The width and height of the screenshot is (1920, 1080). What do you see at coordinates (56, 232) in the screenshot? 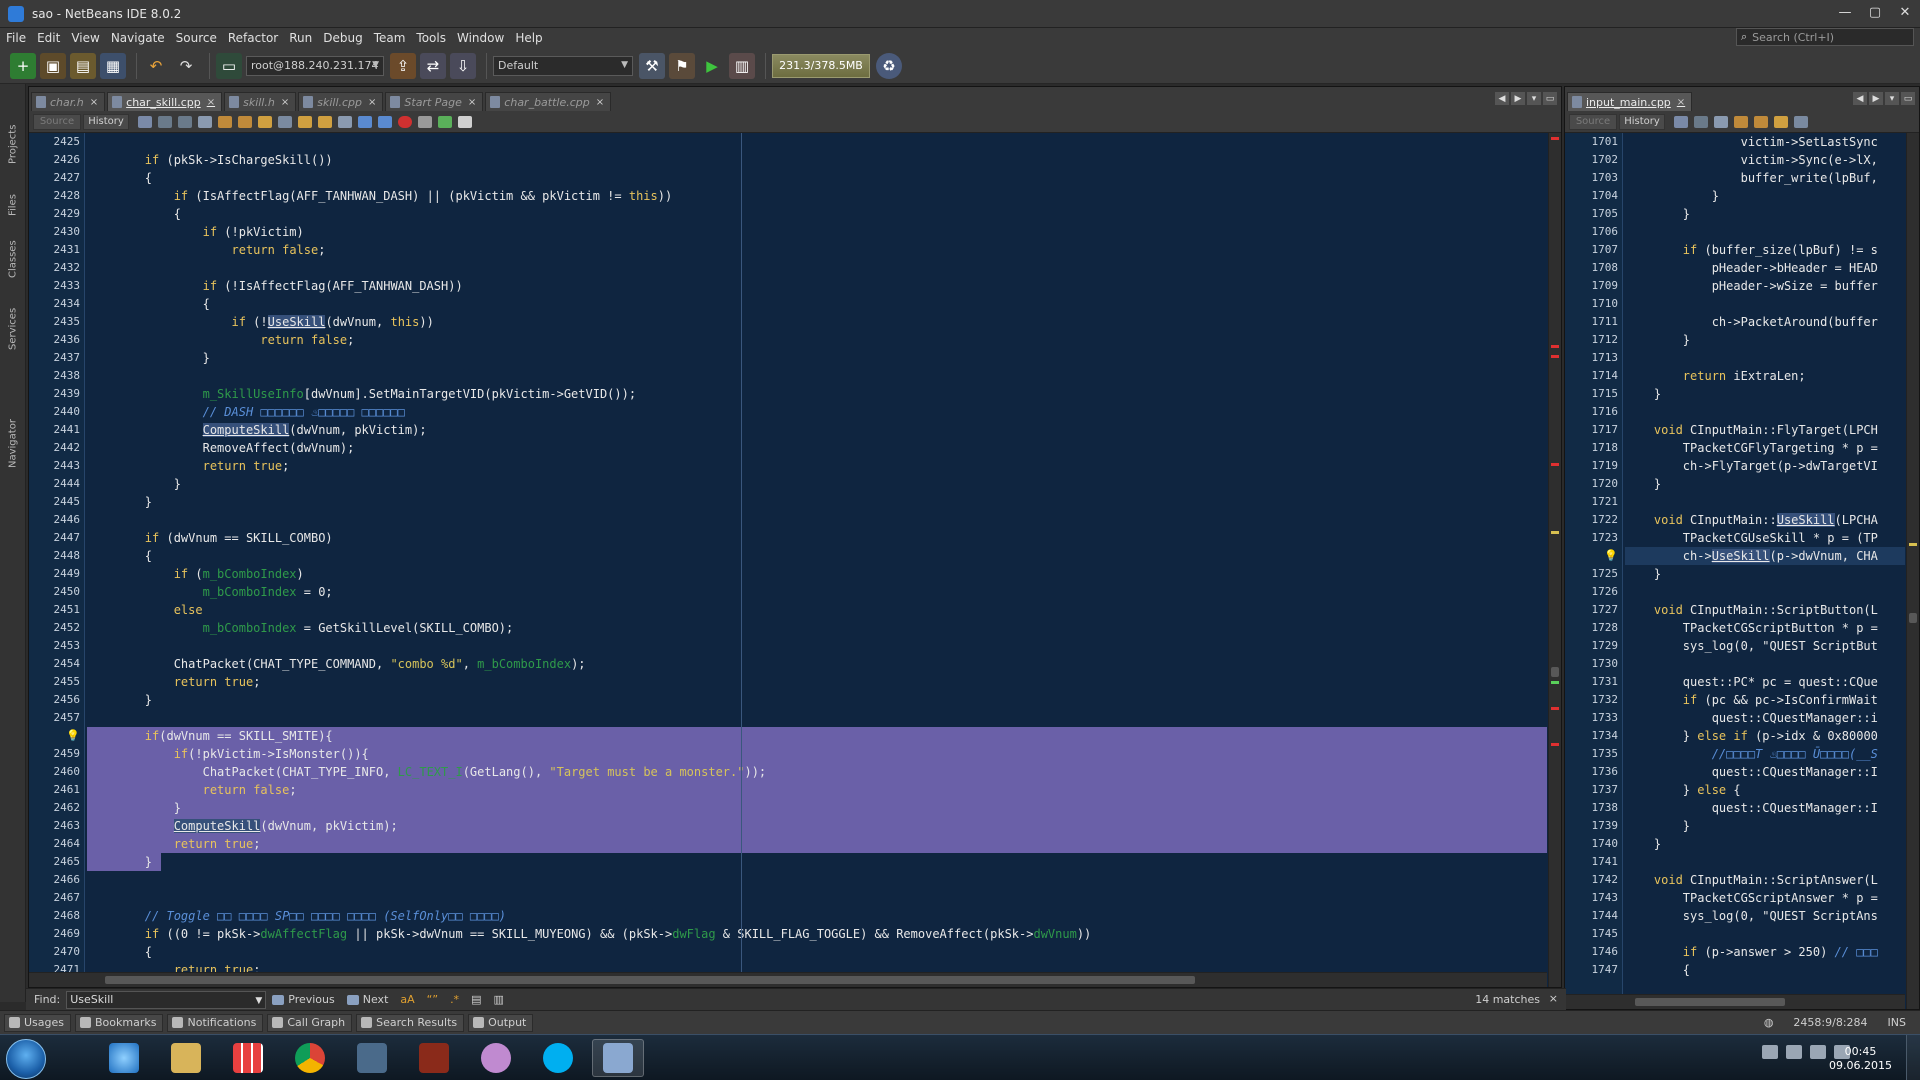
I see `line-number: 2430` at bounding box center [56, 232].